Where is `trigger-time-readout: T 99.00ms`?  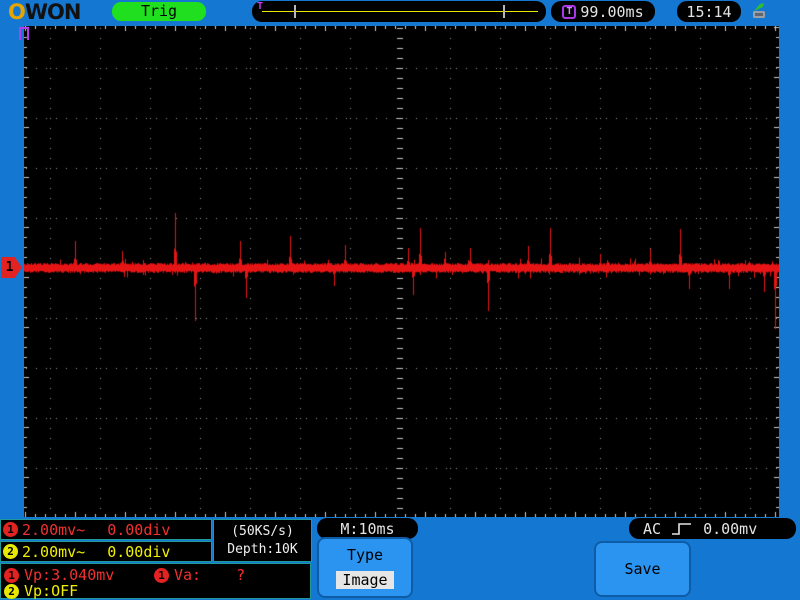 trigger-time-readout: T 99.00ms is located at coordinates (603, 11).